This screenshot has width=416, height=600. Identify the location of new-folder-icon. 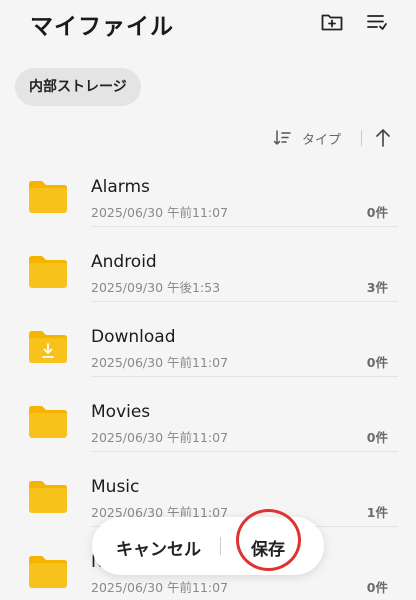
(332, 22).